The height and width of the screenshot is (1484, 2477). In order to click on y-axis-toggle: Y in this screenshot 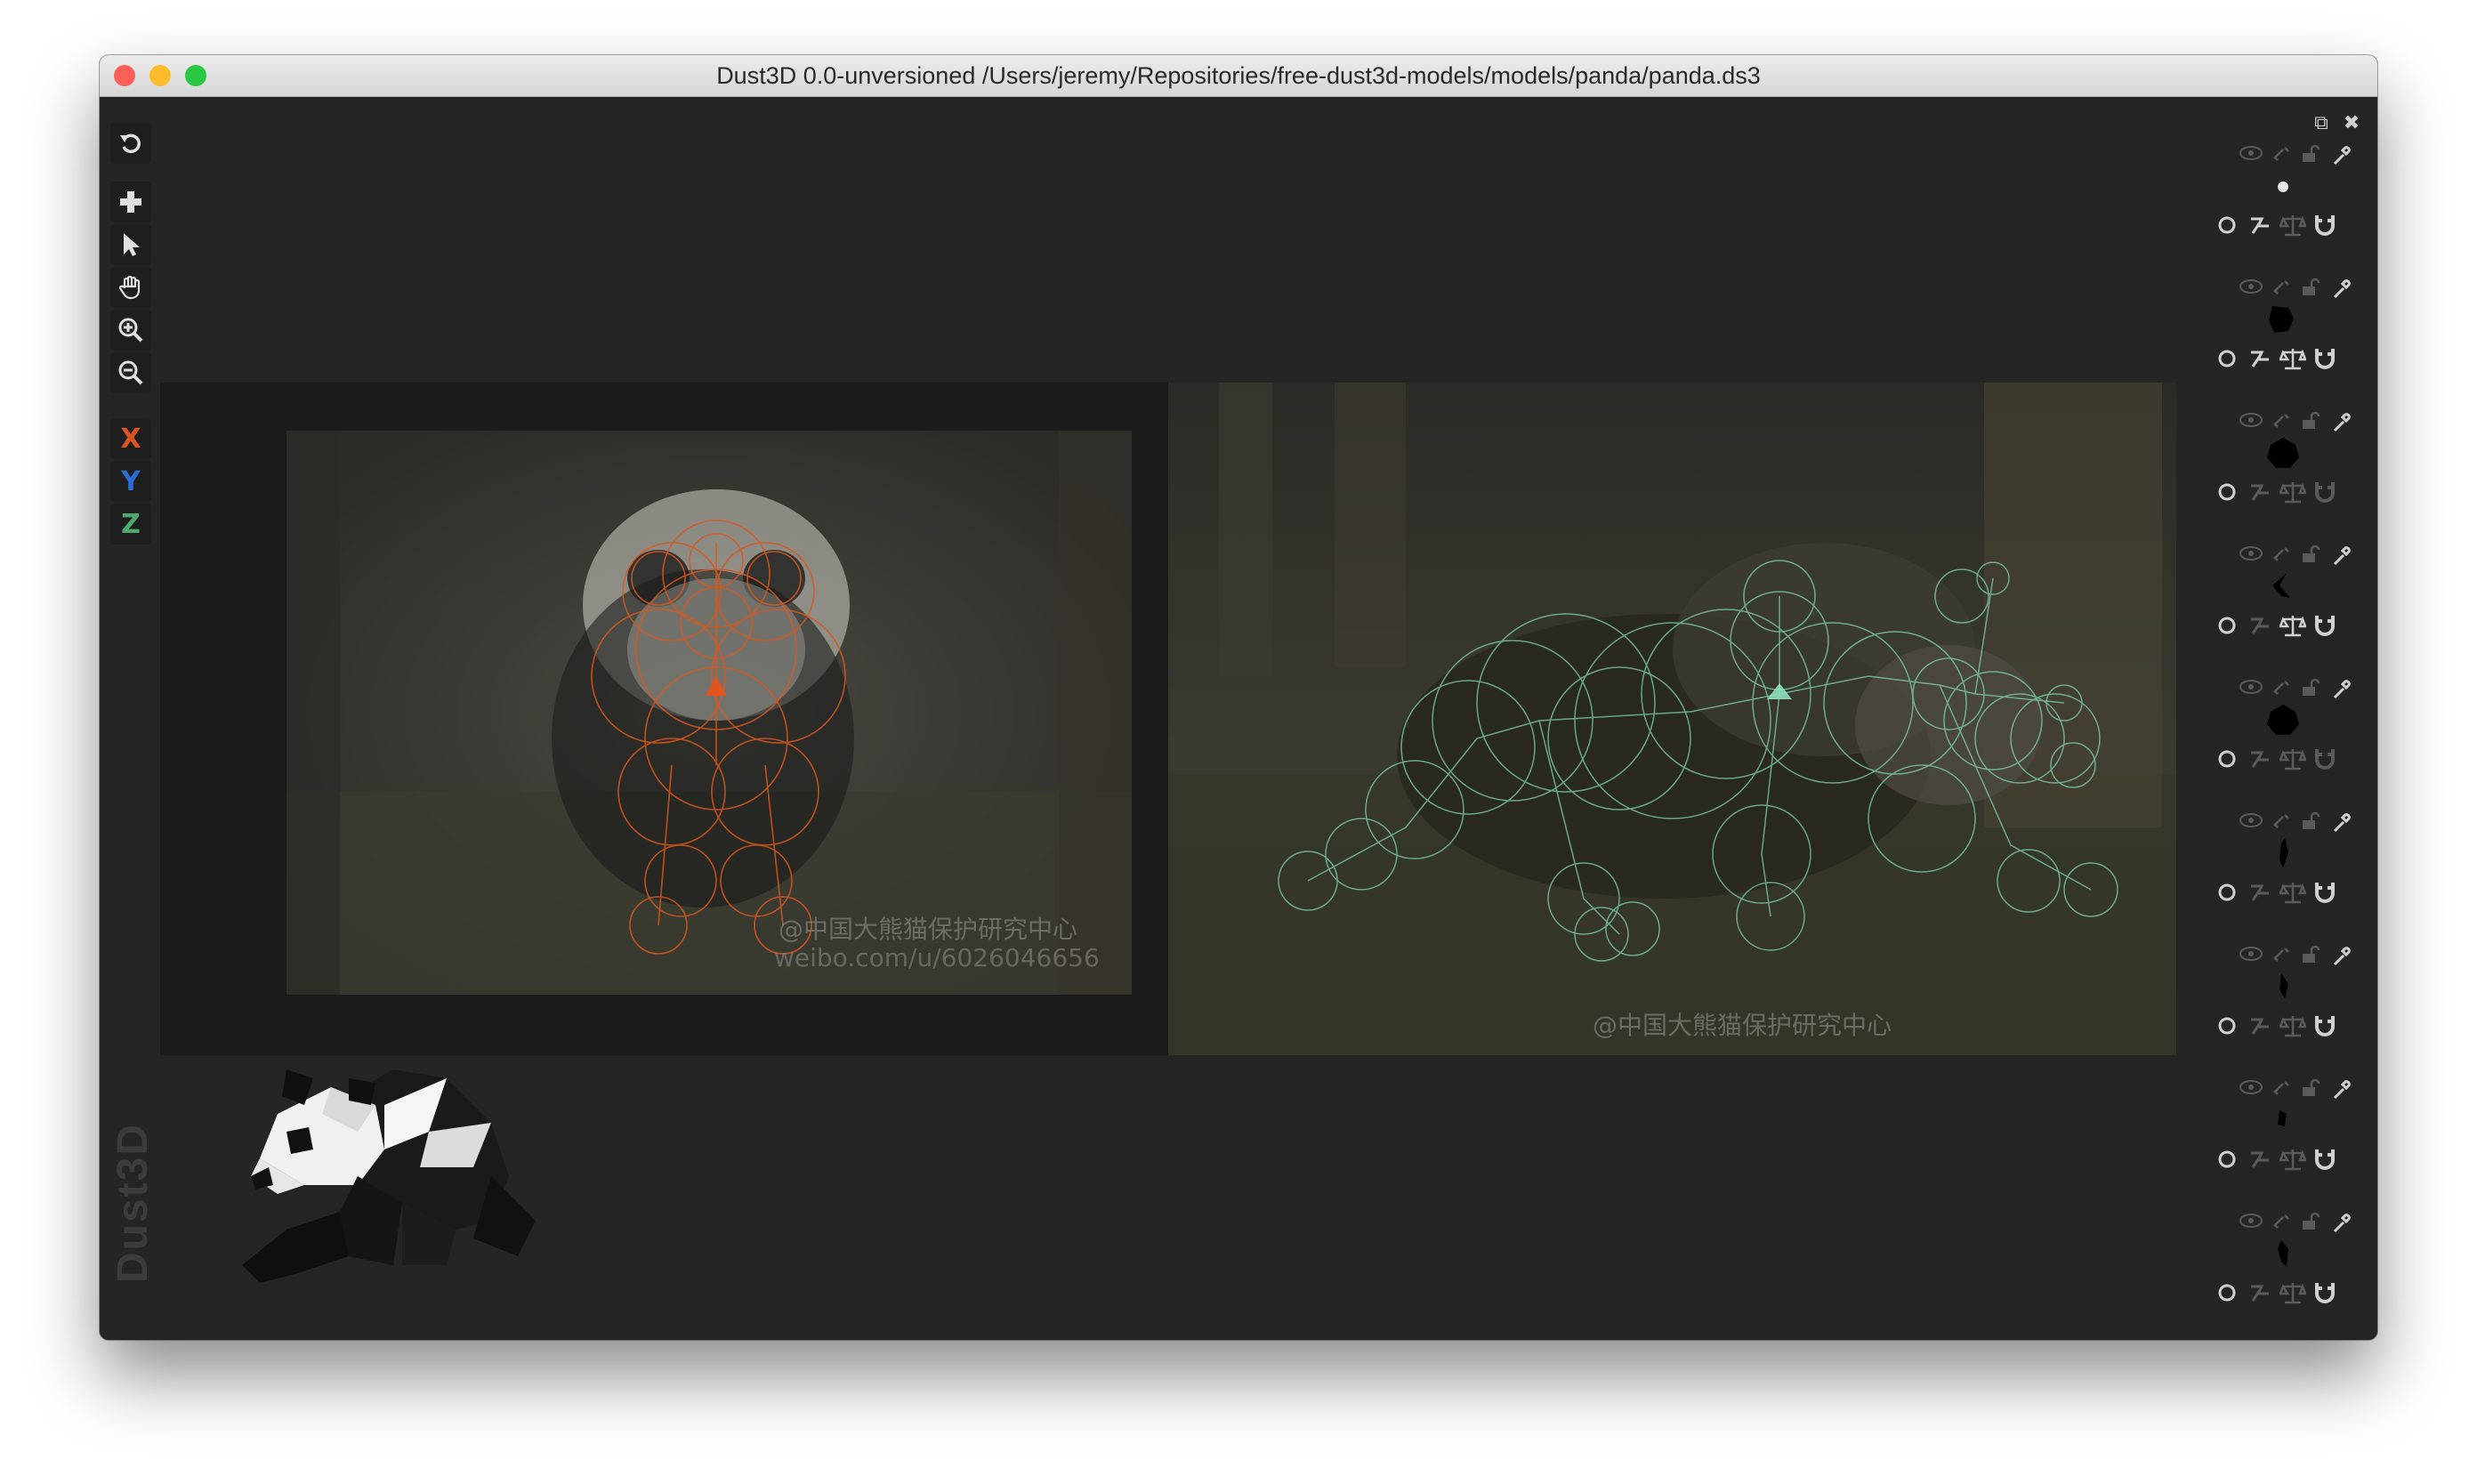, I will do `click(130, 481)`.